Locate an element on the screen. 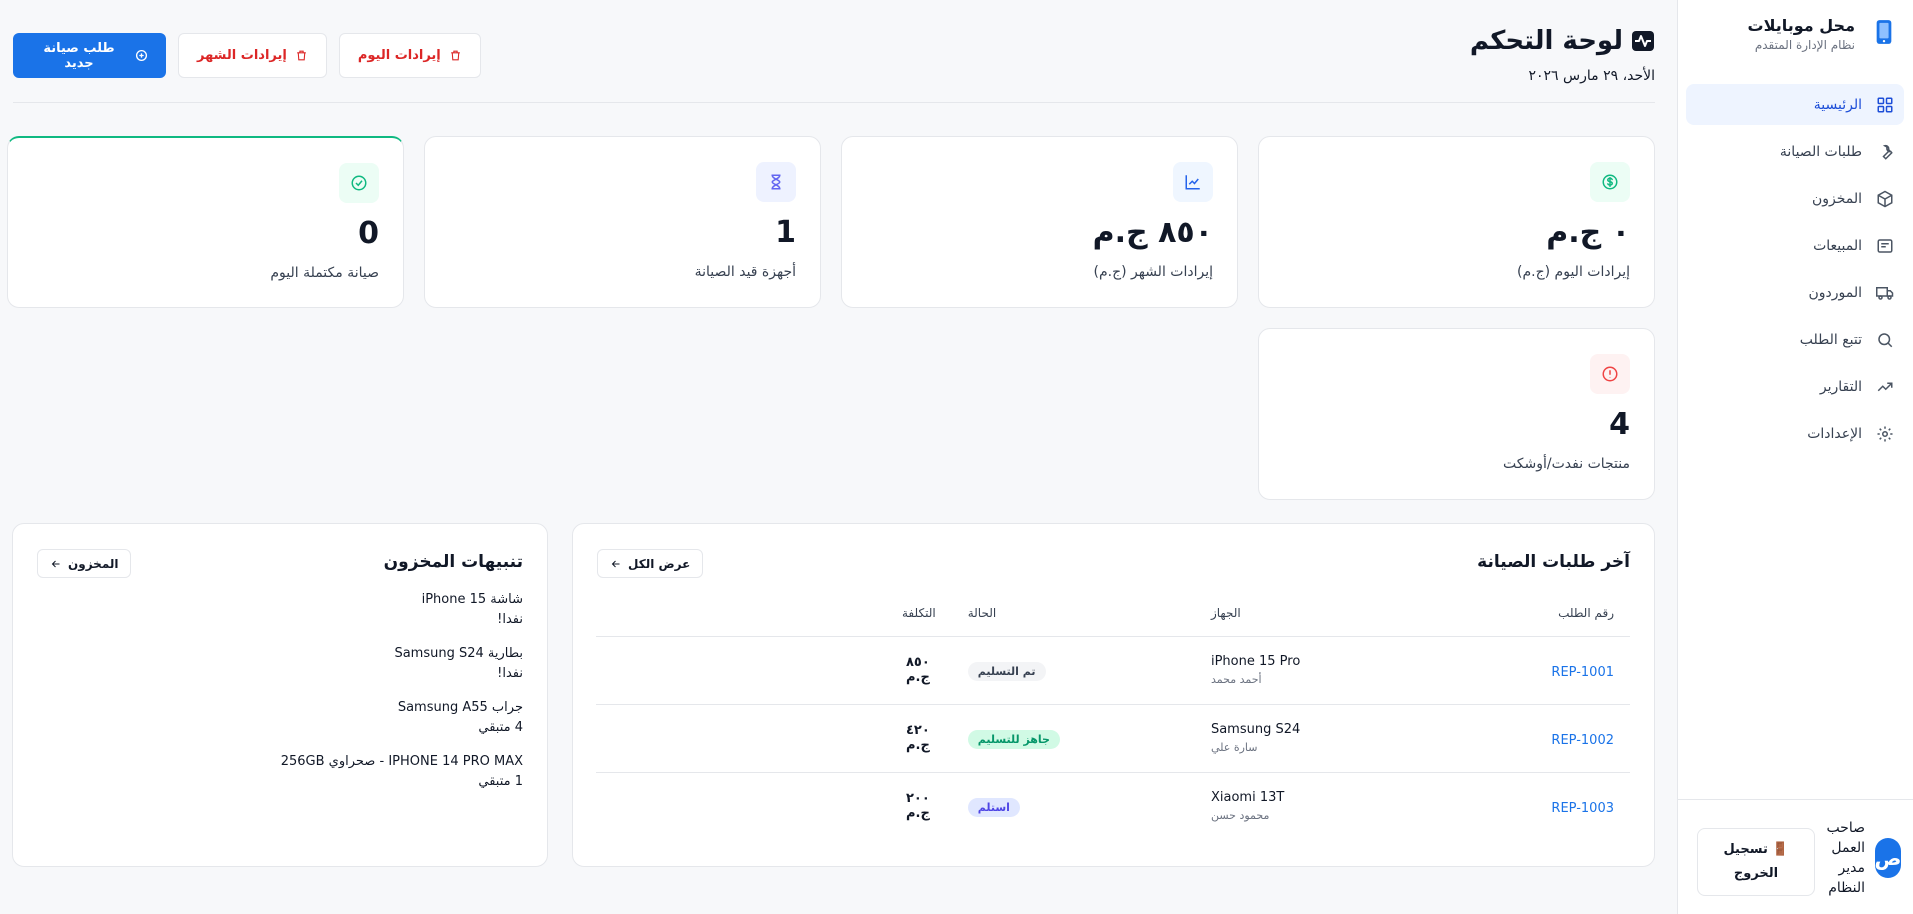 The image size is (1913, 914). device-name: iPhone 15 Pro is located at coordinates (1255, 661).